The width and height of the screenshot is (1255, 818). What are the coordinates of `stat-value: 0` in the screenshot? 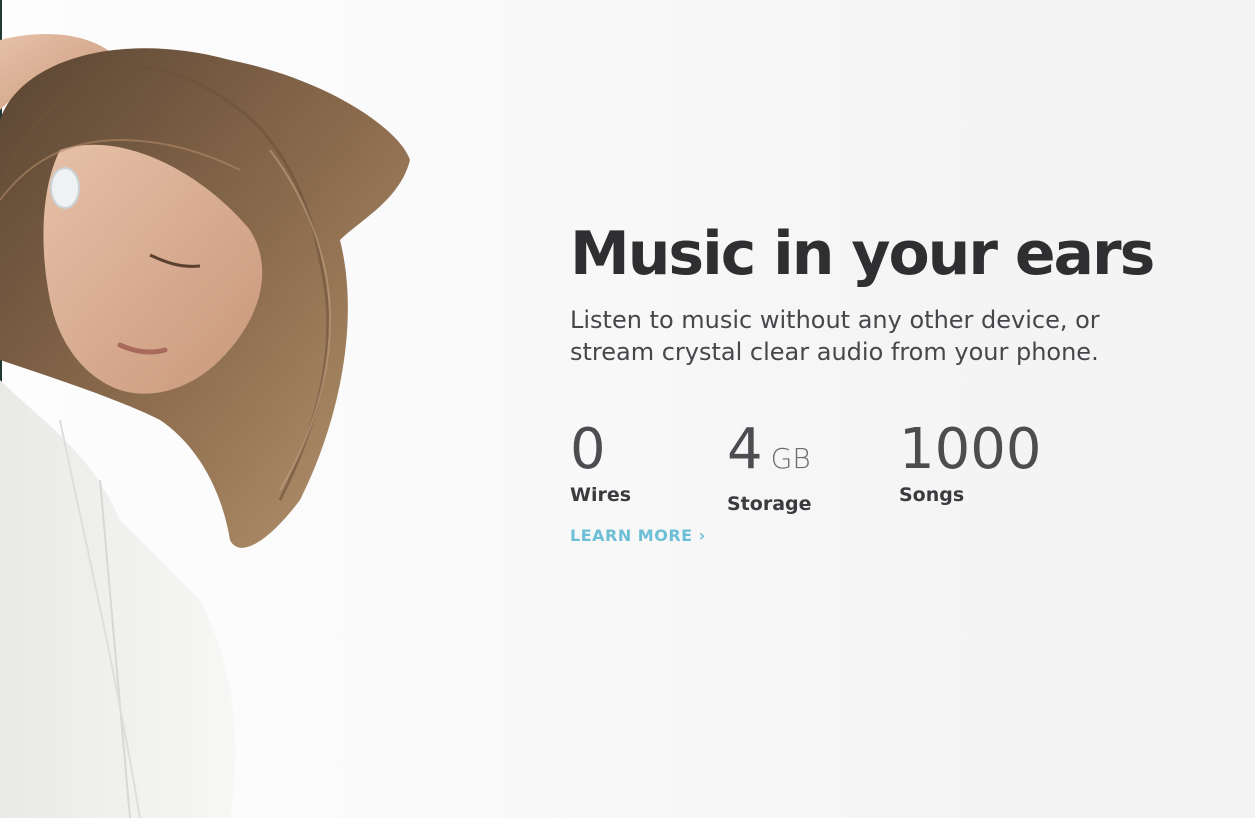 It's located at (600, 450).